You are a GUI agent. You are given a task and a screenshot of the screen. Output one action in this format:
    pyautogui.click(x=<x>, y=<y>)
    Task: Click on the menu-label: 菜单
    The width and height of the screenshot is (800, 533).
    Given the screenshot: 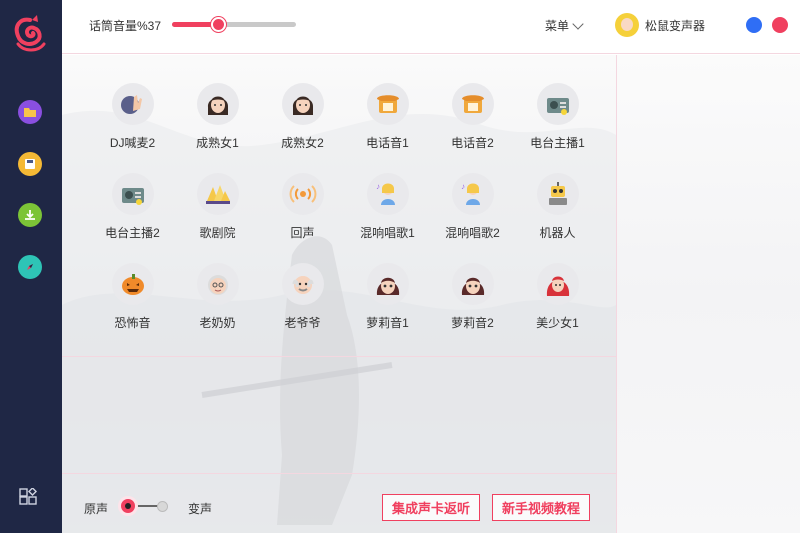 What is the action you would take?
    pyautogui.click(x=557, y=26)
    